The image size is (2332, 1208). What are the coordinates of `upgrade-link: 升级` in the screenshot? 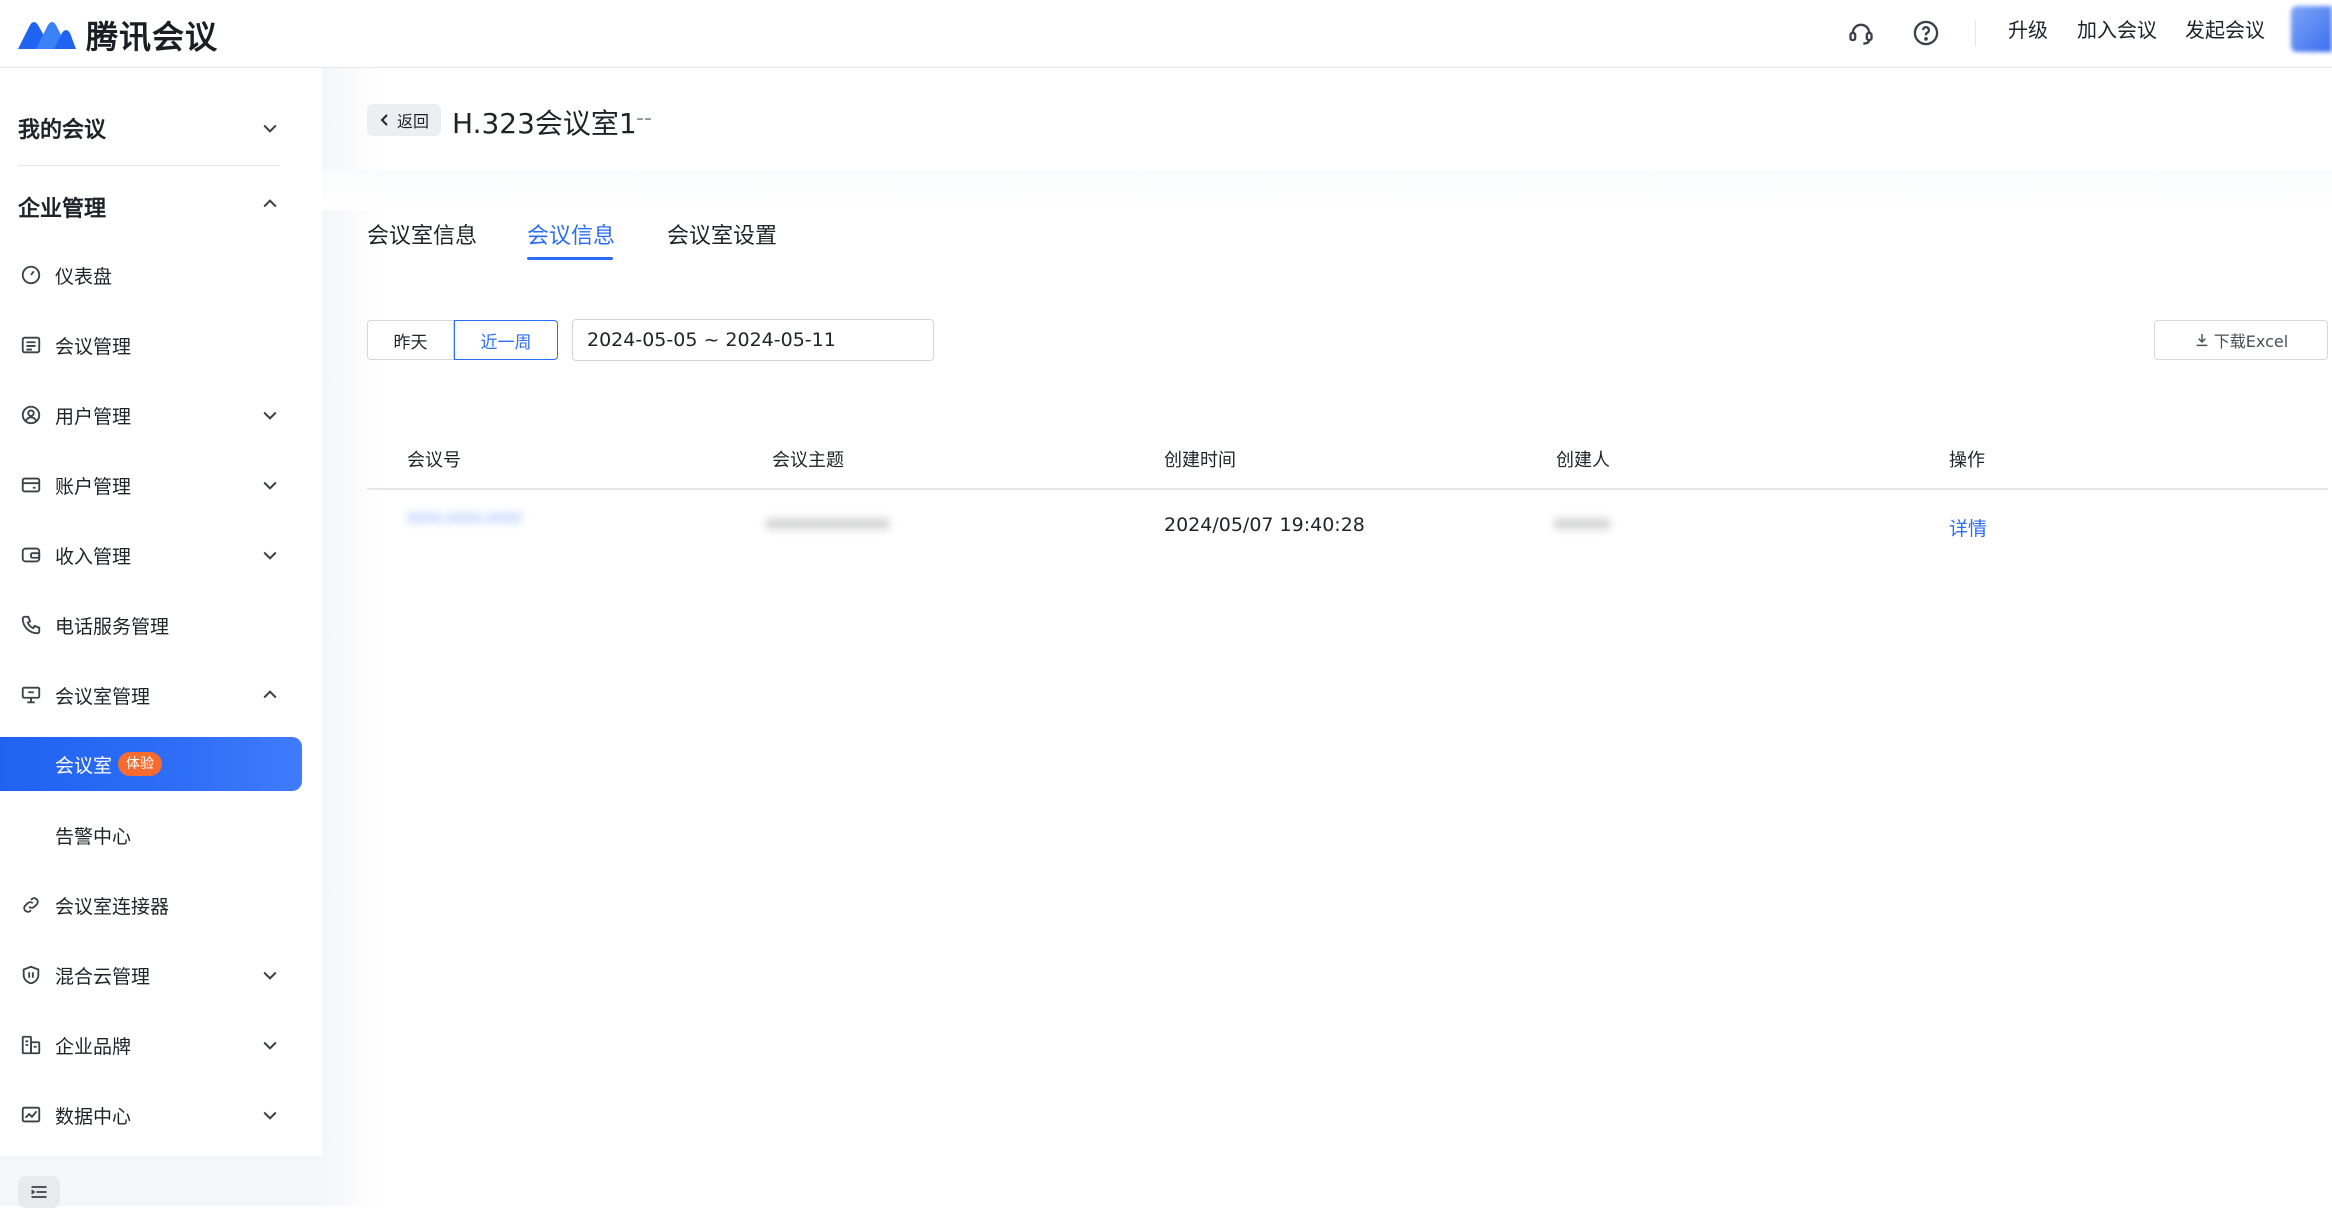 It's located at (2028, 30).